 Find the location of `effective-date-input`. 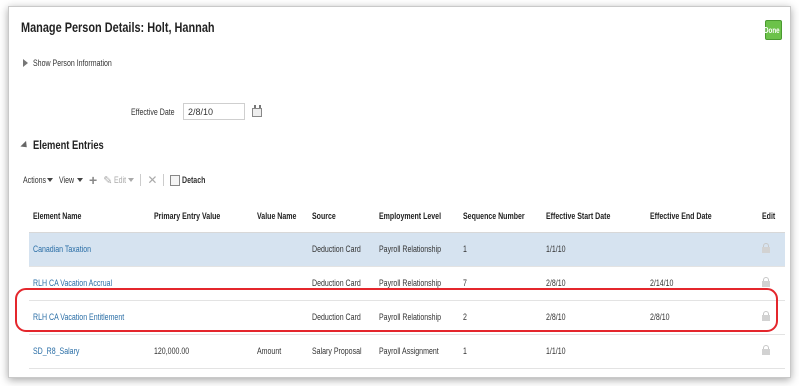

effective-date-input is located at coordinates (214, 111).